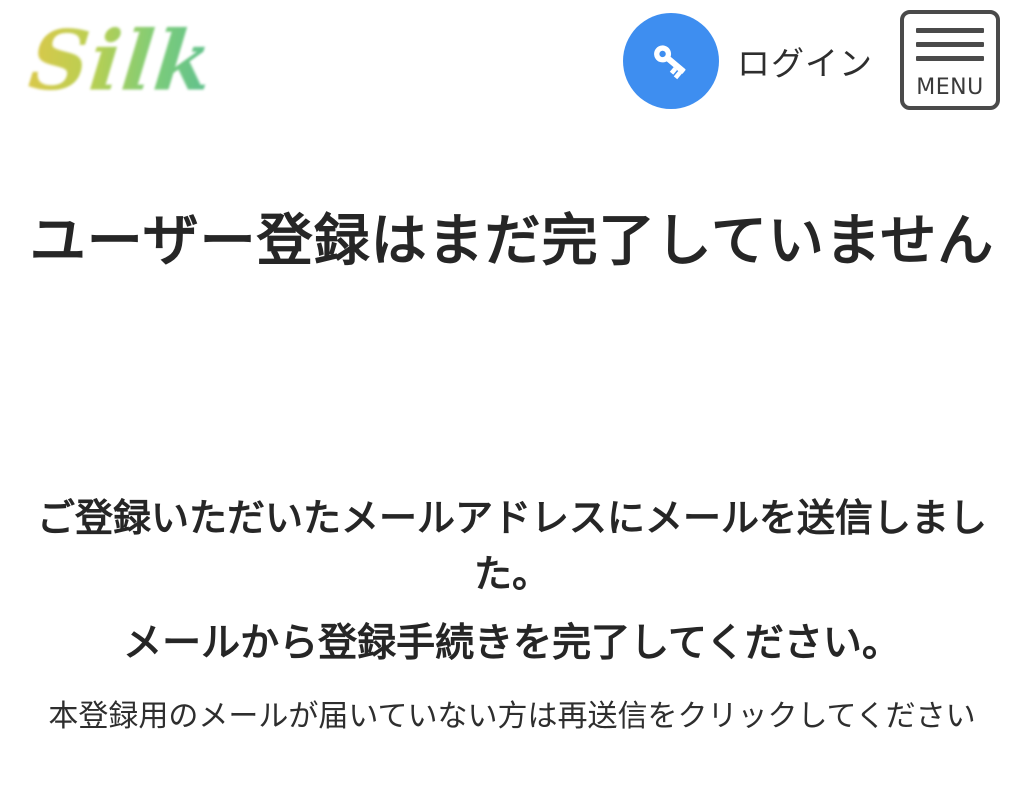 The height and width of the screenshot is (802, 1024). I want to click on key-icon, so click(670, 62).